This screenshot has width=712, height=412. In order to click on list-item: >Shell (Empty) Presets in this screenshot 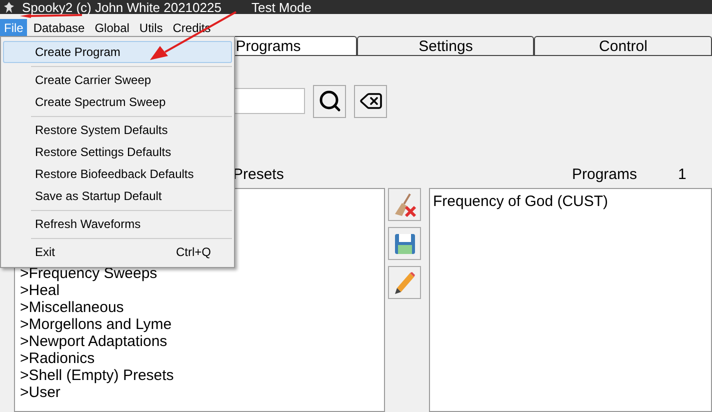, I will do `click(97, 375)`.